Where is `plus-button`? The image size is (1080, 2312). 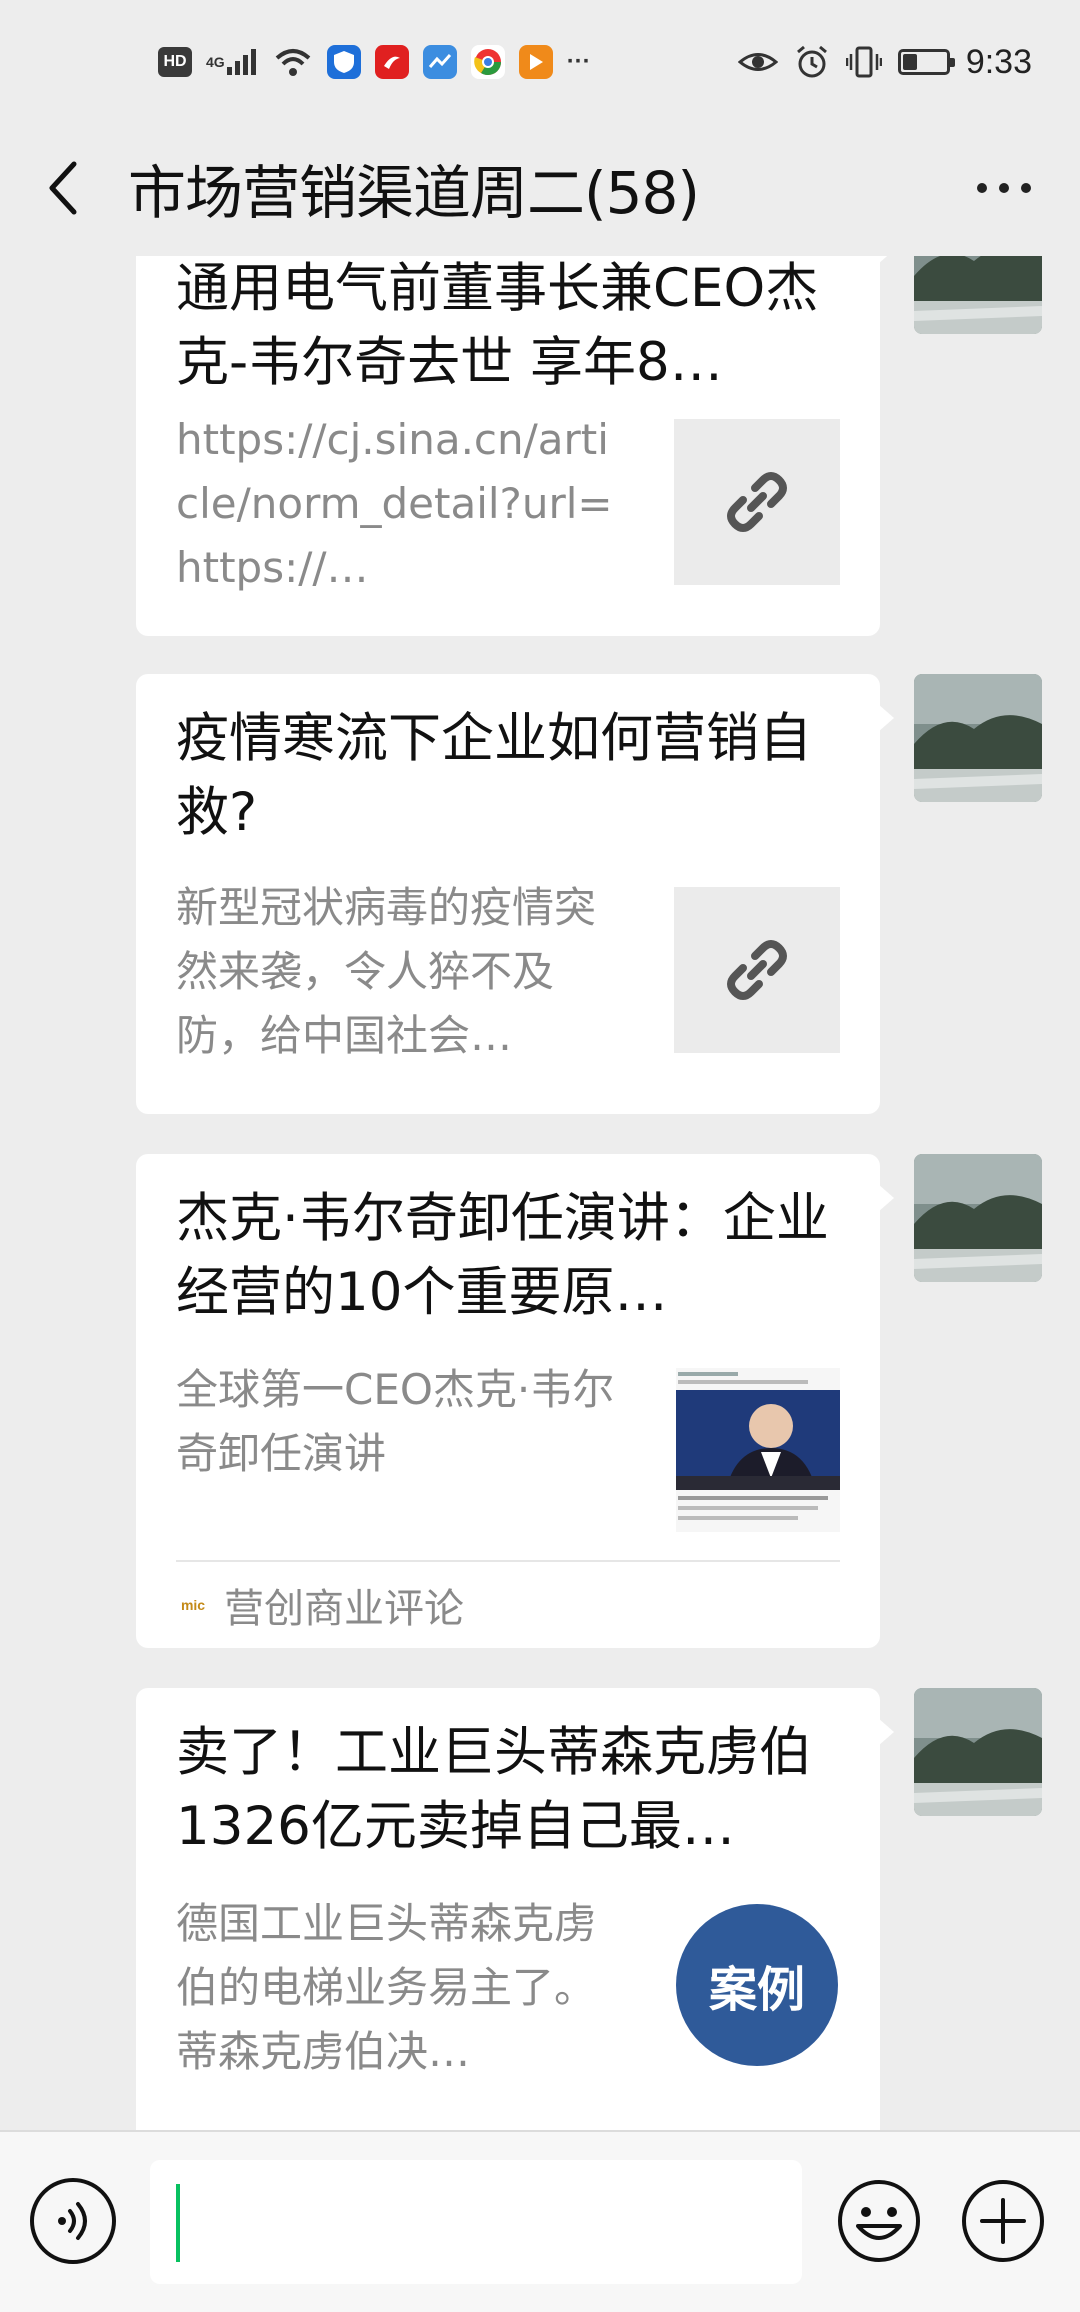 plus-button is located at coordinates (1003, 2221).